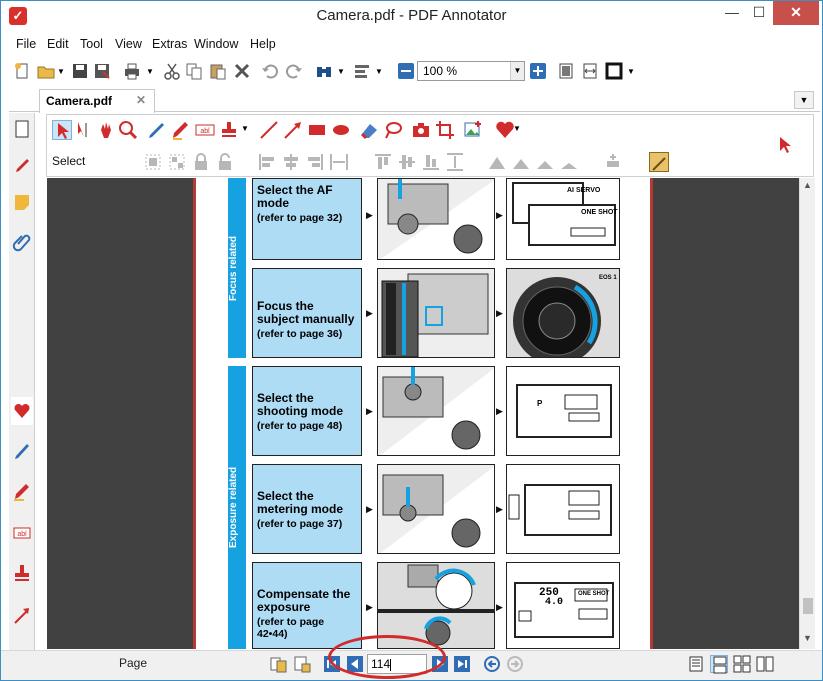  I want to click on minimize-button: —, so click(732, 13).